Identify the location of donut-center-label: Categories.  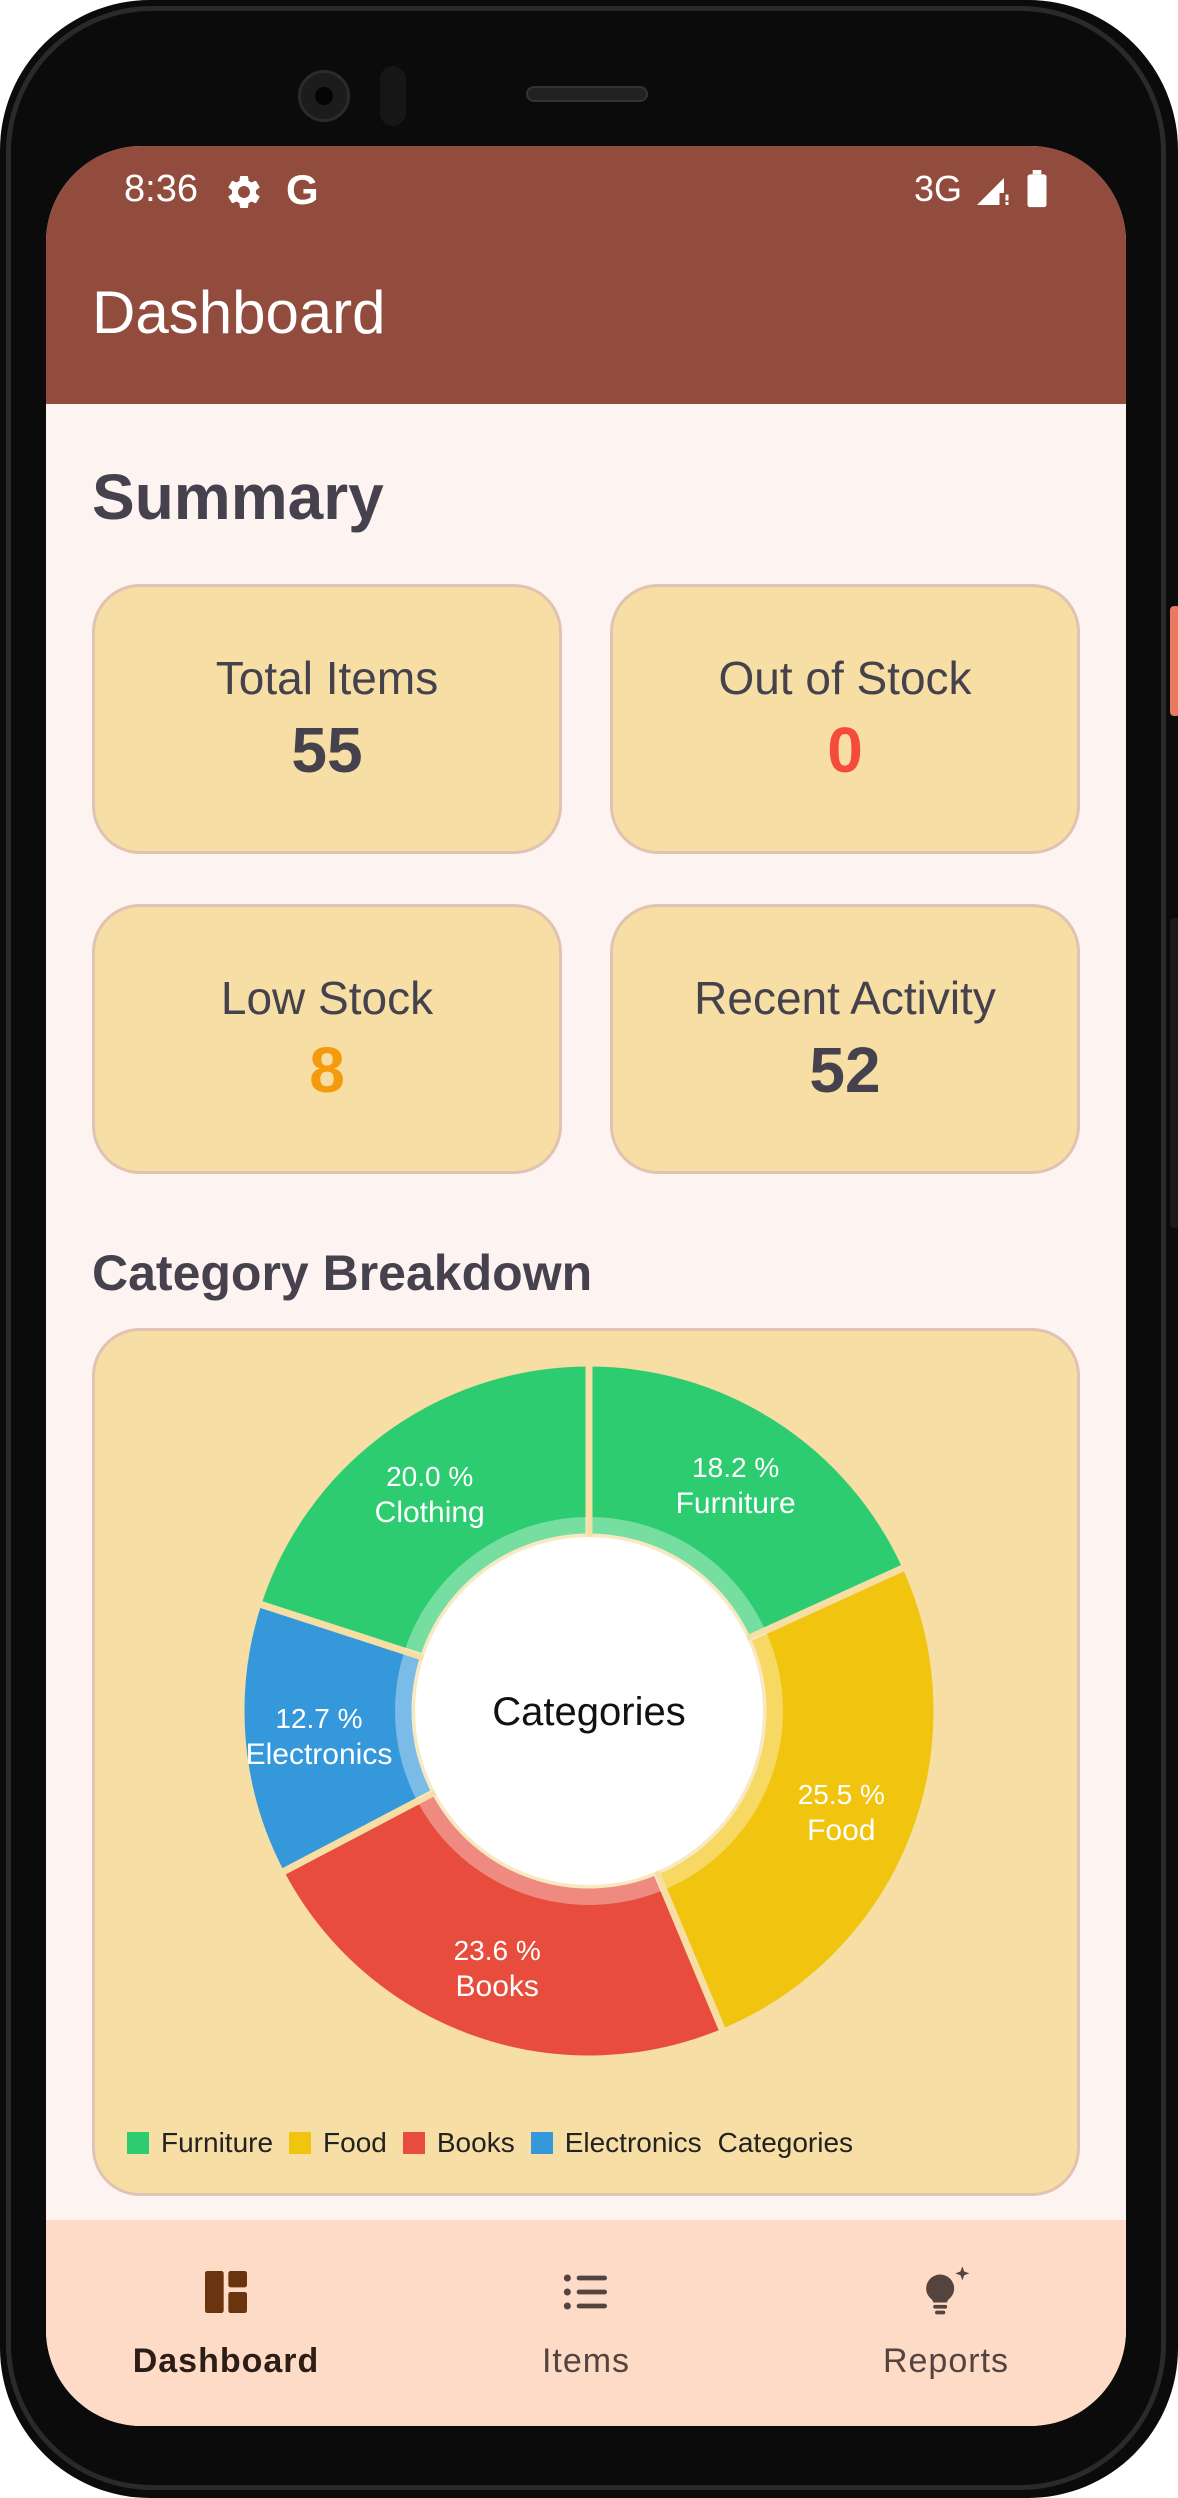
(588, 1712).